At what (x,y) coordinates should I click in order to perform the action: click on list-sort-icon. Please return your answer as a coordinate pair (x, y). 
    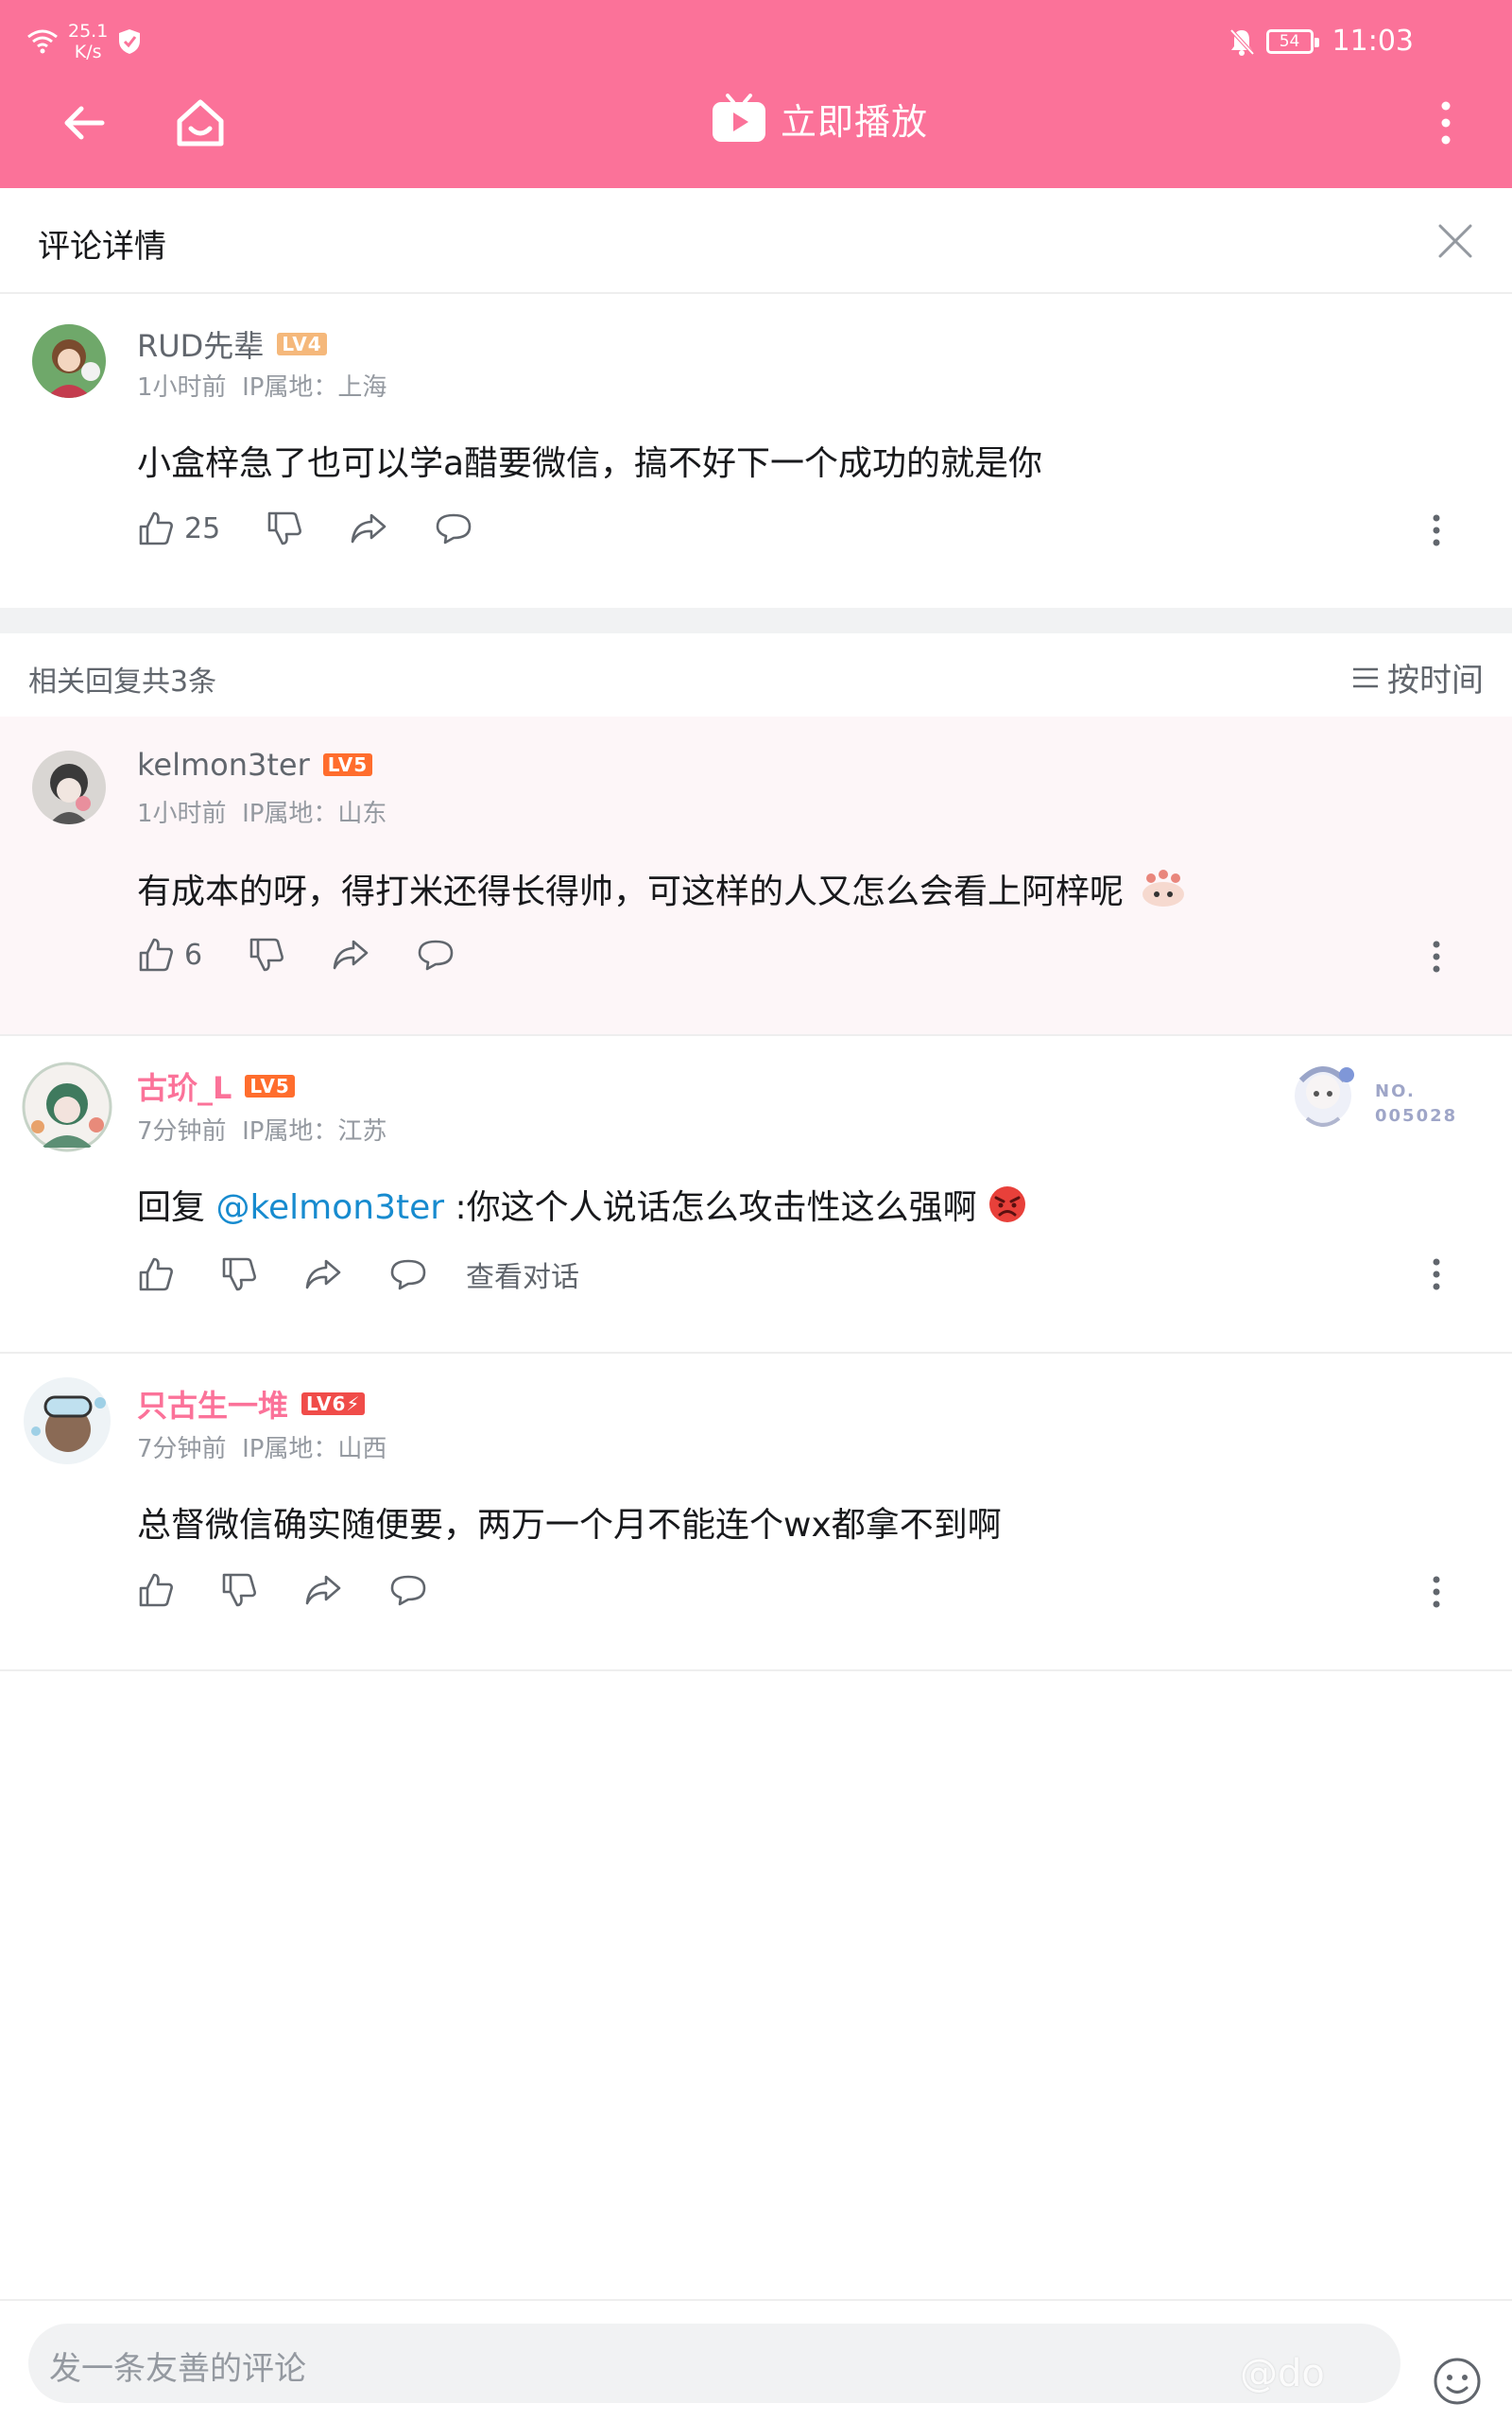
    Looking at the image, I should click on (1365, 677).